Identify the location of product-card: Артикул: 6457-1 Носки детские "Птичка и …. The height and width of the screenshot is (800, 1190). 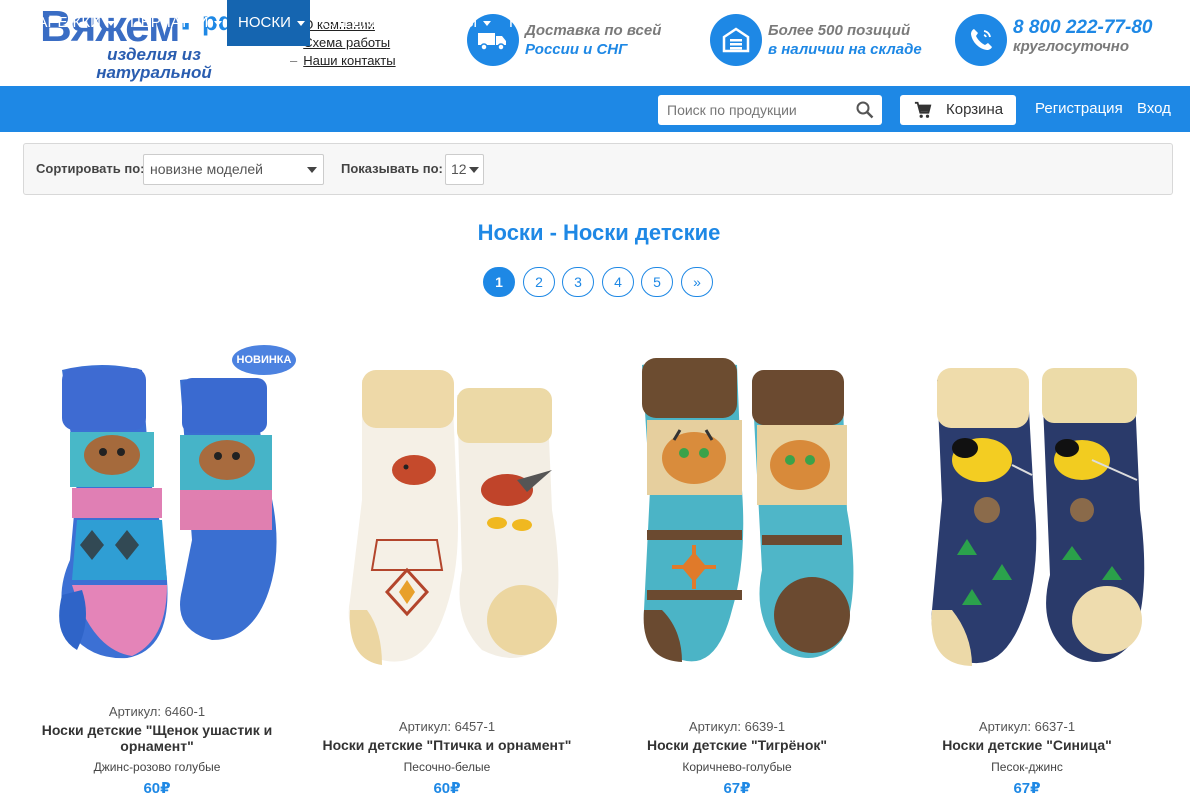
(447, 570).